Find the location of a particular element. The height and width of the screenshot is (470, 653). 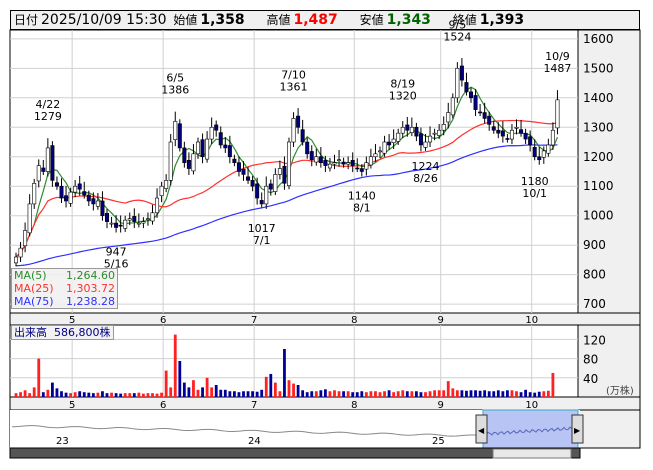

volume-tick-label: 40 is located at coordinates (590, 379).